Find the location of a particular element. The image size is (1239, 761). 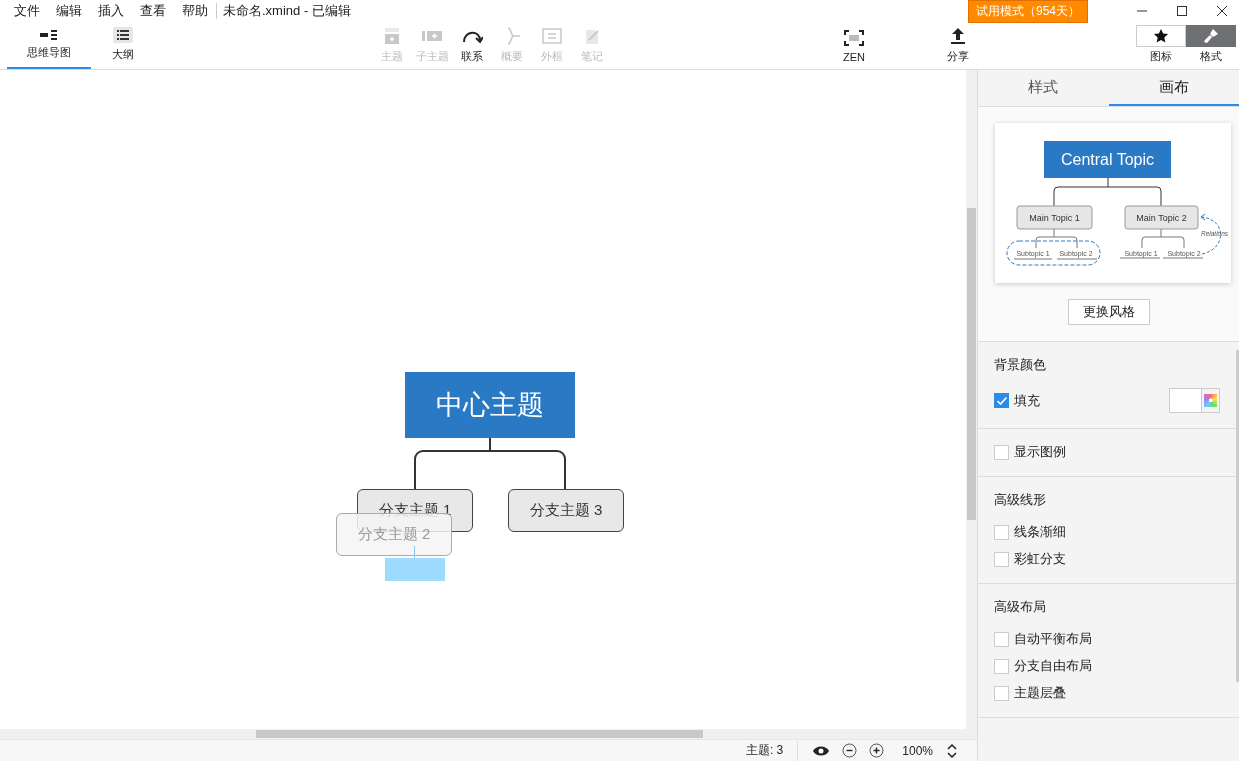

section-title: 高级线形 is located at coordinates (1020, 500).